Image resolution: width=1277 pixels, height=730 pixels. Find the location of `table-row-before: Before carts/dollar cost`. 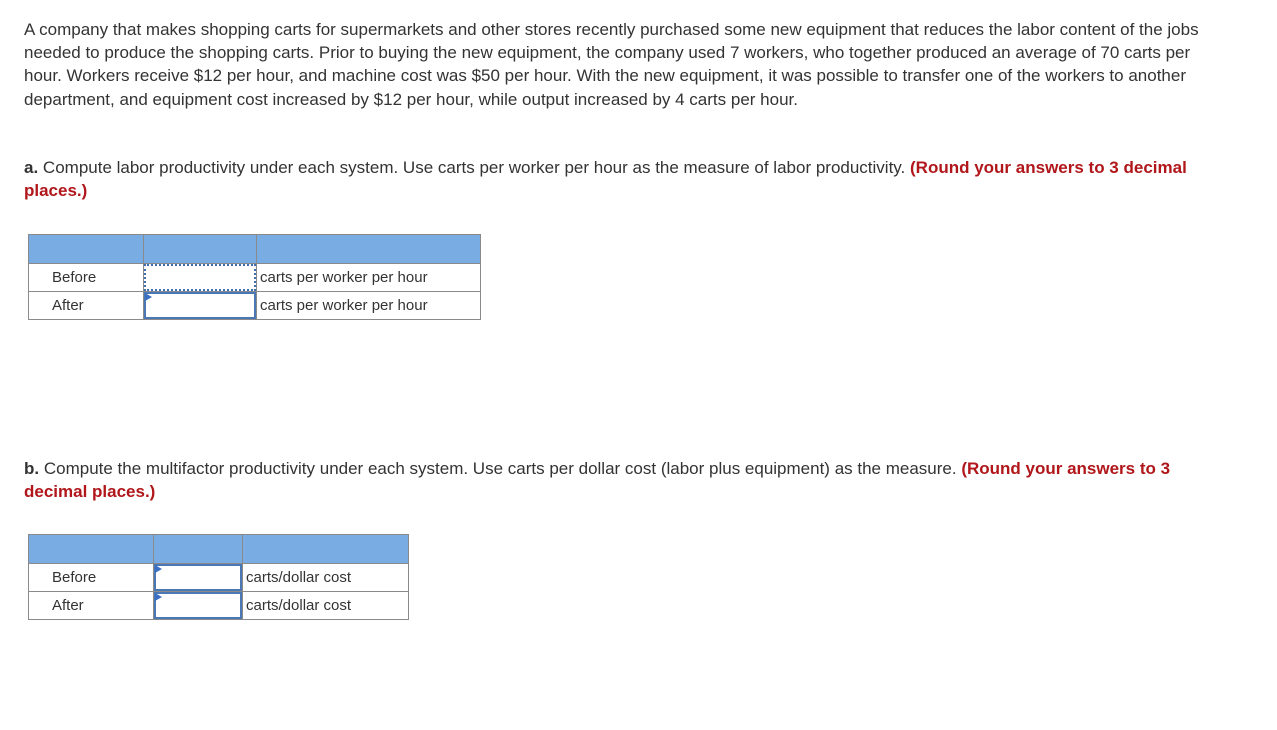

table-row-before: Before carts/dollar cost is located at coordinates (218, 577).